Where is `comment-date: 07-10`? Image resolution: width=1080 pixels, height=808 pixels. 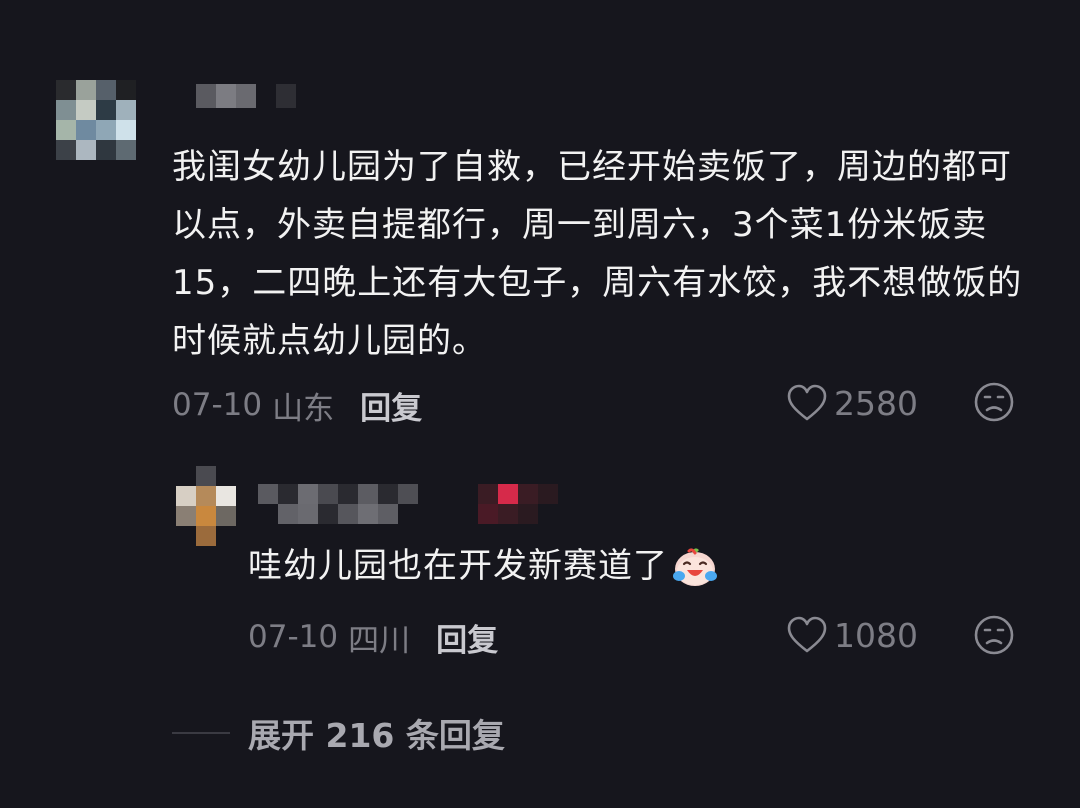
comment-date: 07-10 is located at coordinates (217, 405).